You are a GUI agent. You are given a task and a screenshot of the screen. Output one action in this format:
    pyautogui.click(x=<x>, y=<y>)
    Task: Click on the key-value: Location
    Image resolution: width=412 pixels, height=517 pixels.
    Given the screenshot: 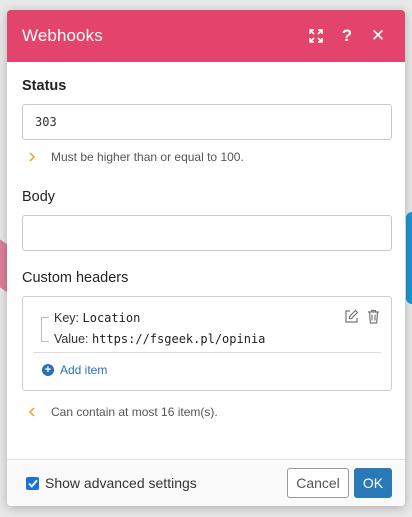 What is the action you would take?
    pyautogui.click(x=111, y=318)
    